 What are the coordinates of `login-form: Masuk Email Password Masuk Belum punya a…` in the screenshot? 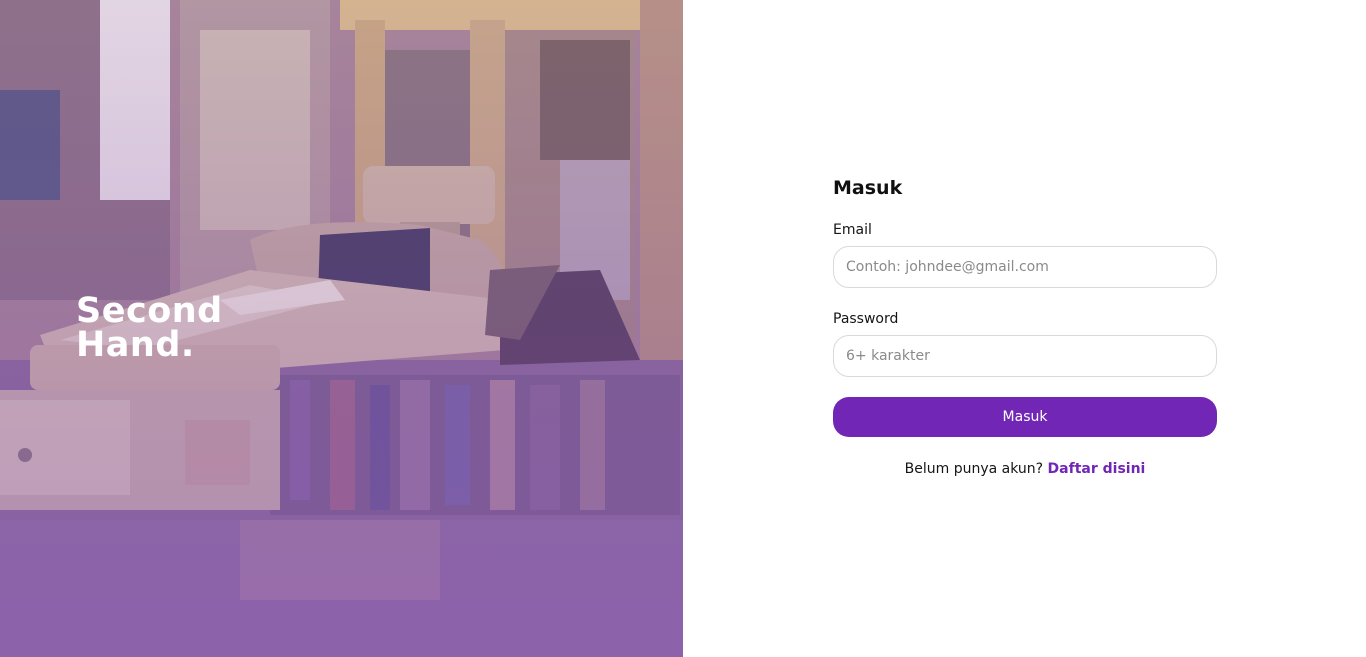 It's located at (1025, 327).